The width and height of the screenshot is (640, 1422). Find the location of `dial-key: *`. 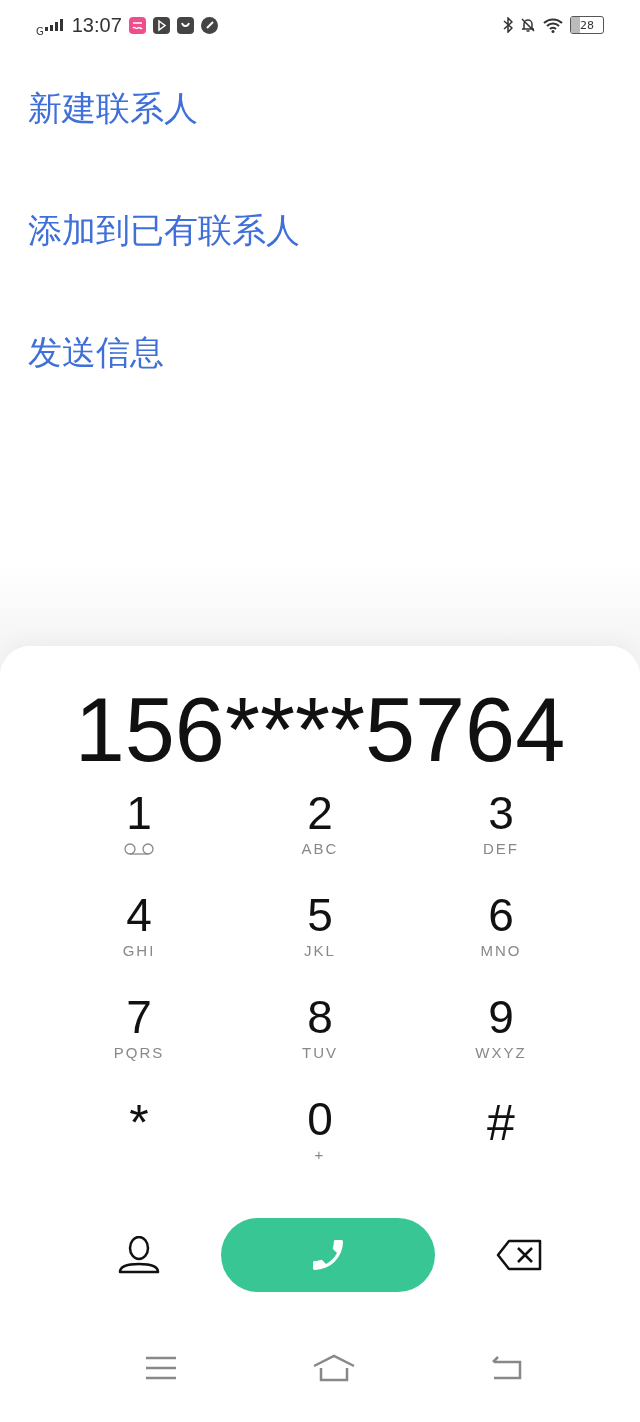

dial-key: * is located at coordinates (139, 1145).